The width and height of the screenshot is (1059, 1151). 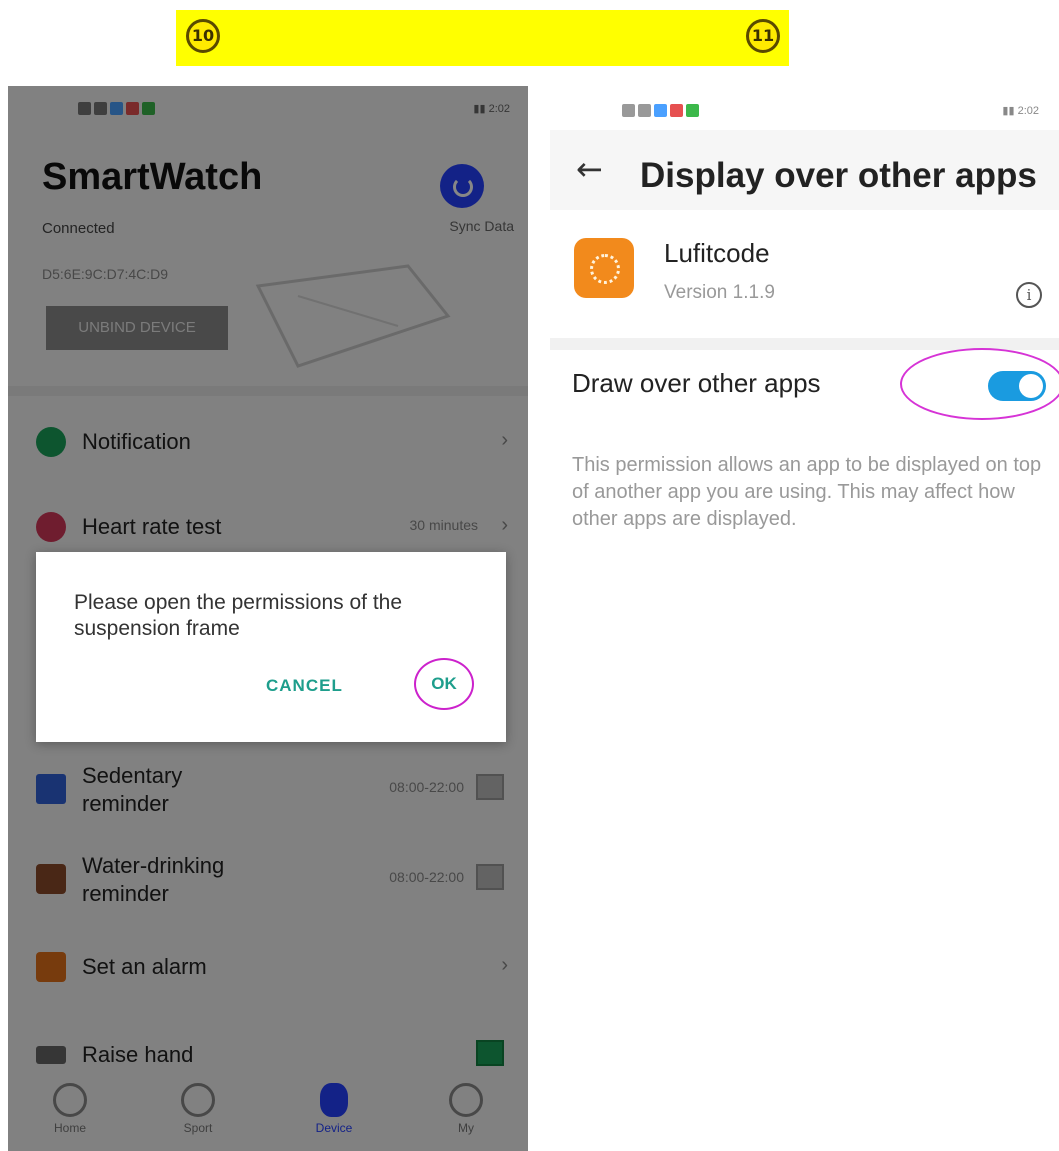 What do you see at coordinates (717, 253) in the screenshot?
I see `app-name: Lufitcode` at bounding box center [717, 253].